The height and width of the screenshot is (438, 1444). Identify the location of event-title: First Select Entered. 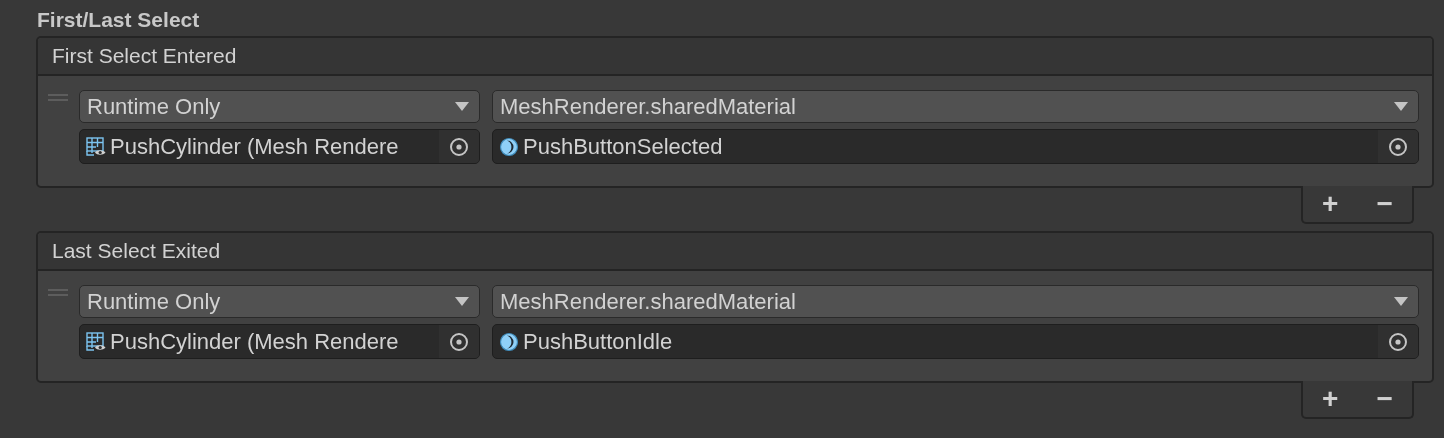
(735, 57).